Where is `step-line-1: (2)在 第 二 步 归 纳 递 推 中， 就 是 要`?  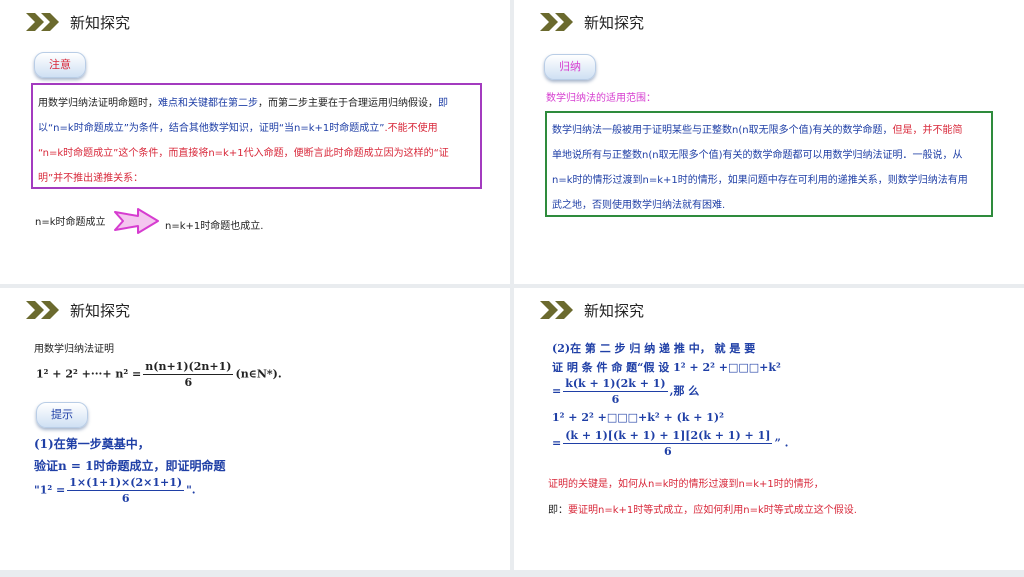
step-line-1: (2)在 第 二 步 归 纳 递 推 中， 就 是 要 is located at coordinates (654, 348).